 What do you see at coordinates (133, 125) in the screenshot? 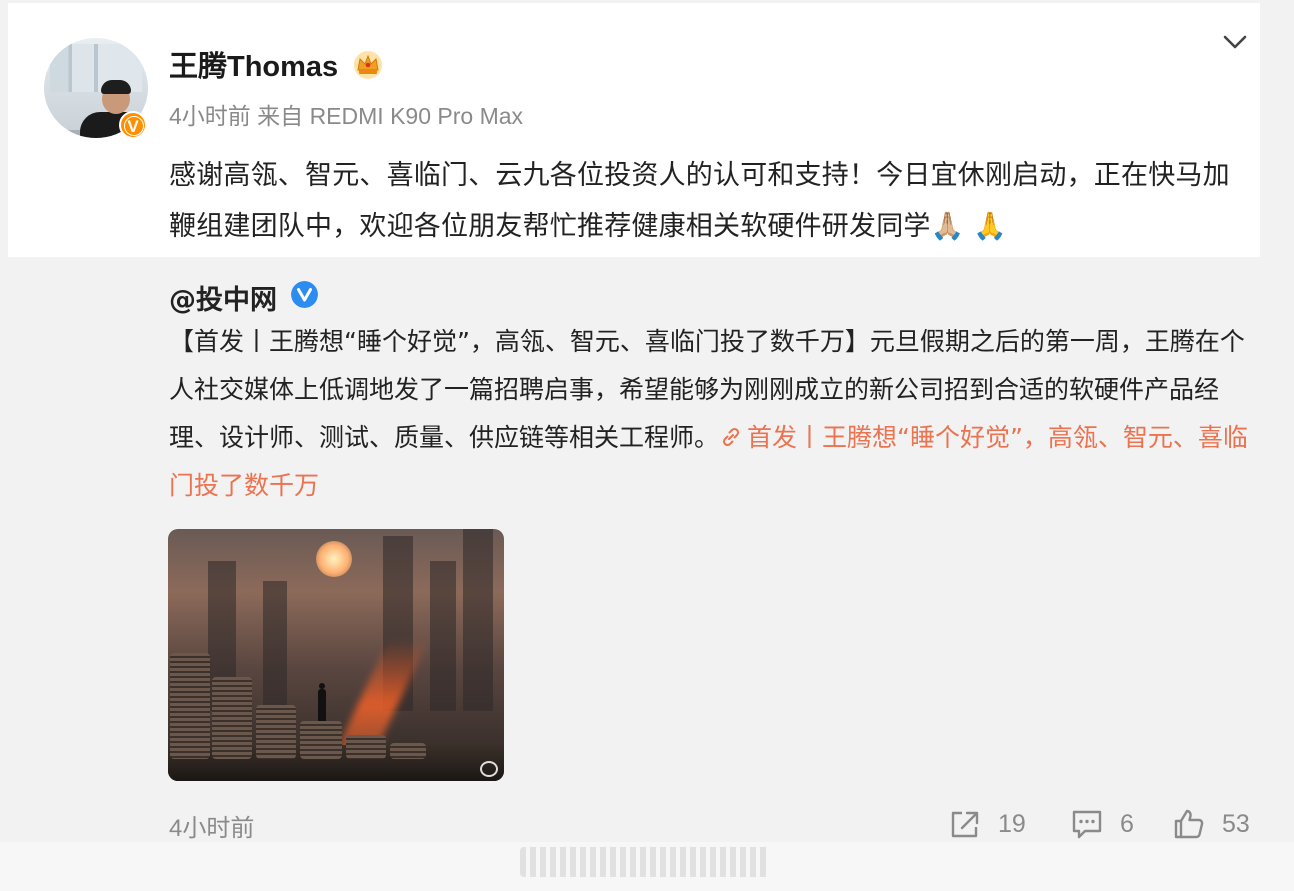
I see `orange-v-verified-icon: V` at bounding box center [133, 125].